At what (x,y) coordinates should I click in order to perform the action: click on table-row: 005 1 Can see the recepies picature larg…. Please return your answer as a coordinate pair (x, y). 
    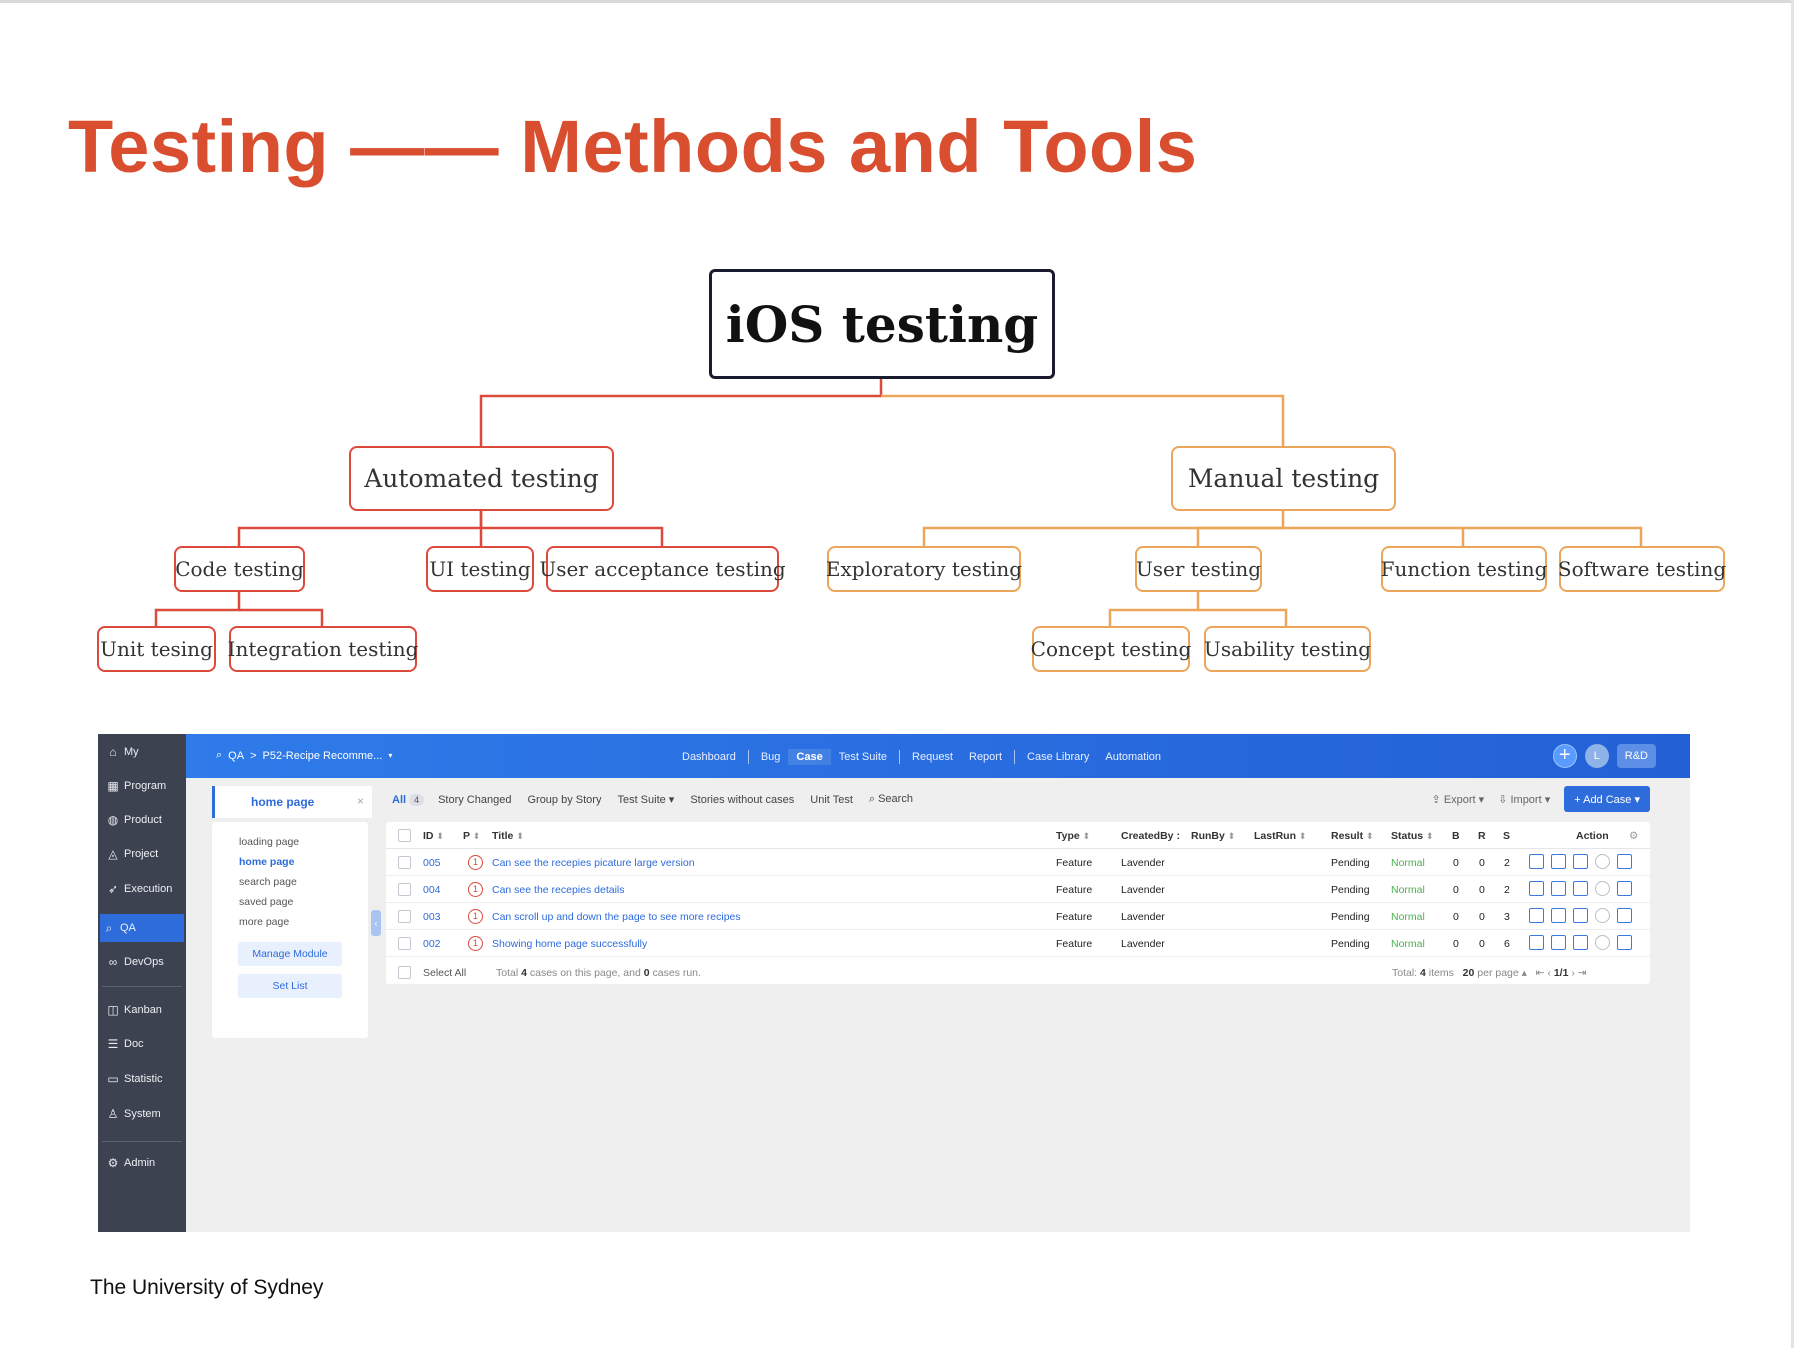
    Looking at the image, I should click on (1018, 862).